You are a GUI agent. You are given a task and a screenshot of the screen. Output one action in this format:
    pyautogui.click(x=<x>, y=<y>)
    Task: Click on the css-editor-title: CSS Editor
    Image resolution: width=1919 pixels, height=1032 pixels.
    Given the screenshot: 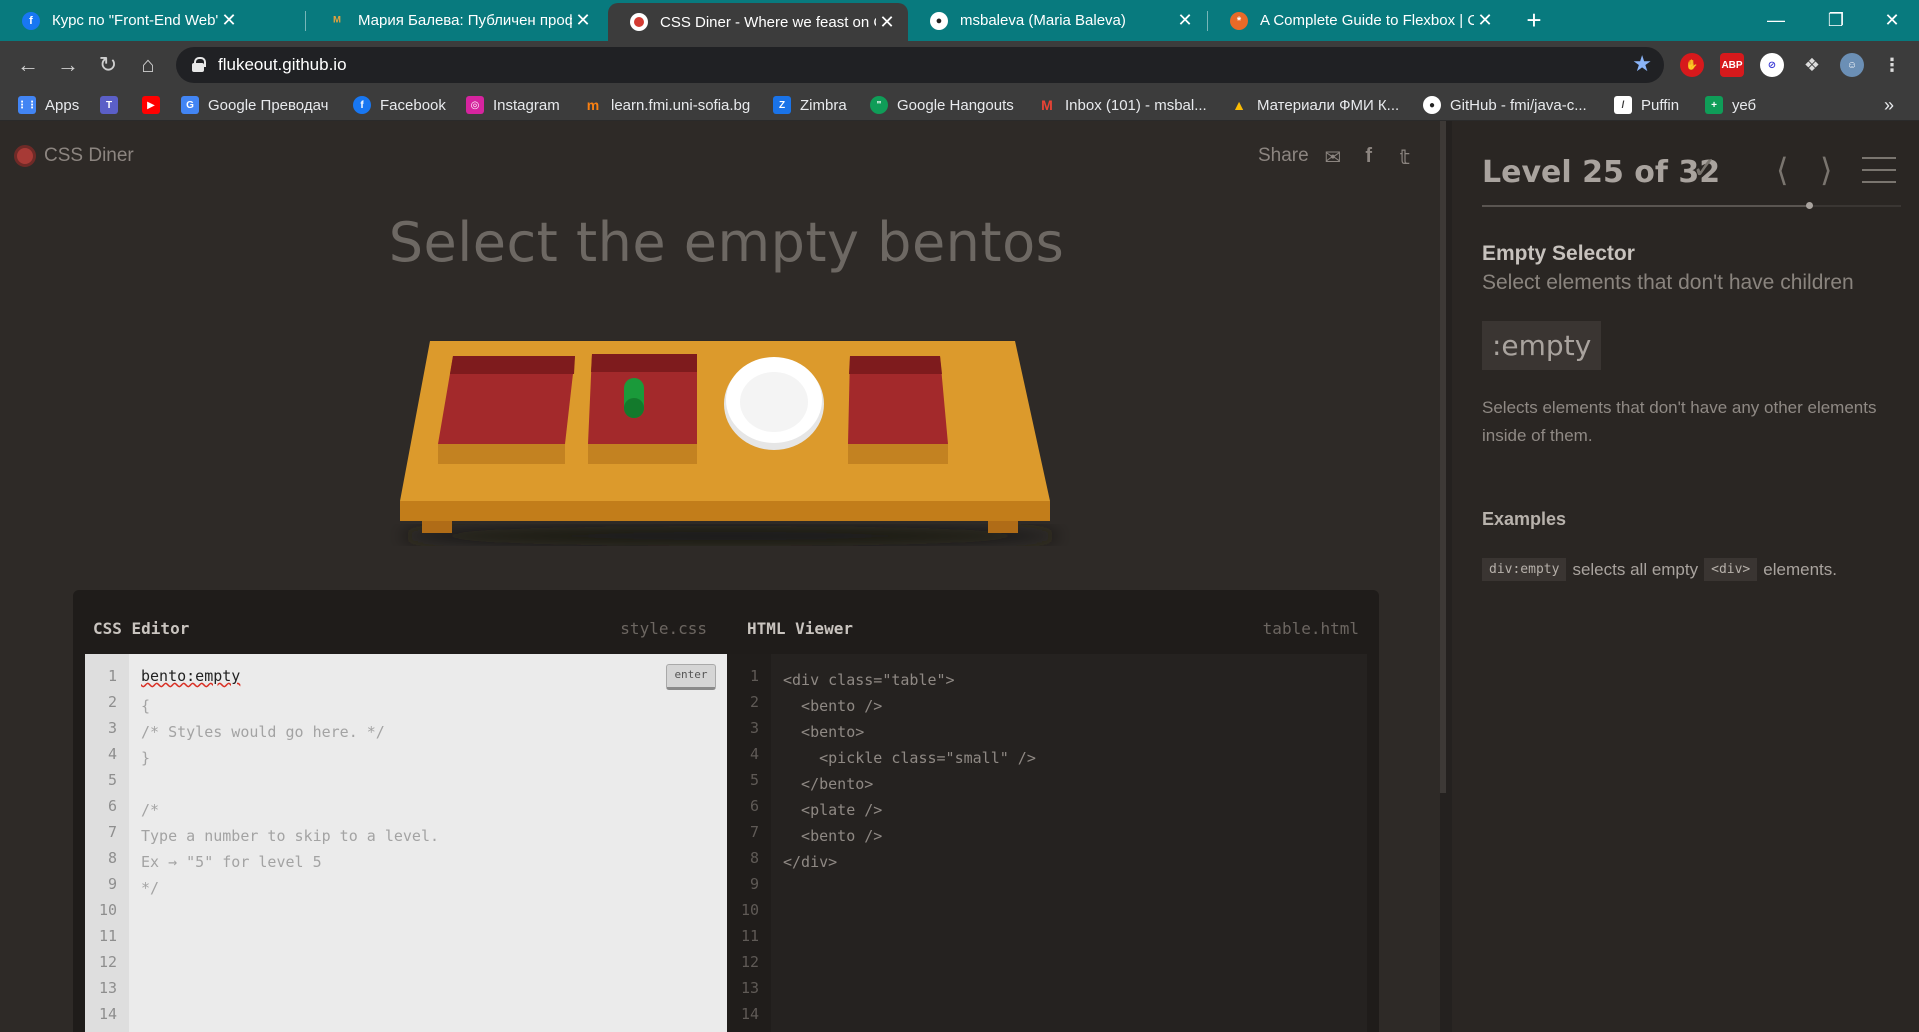 What is the action you would take?
    pyautogui.click(x=141, y=628)
    